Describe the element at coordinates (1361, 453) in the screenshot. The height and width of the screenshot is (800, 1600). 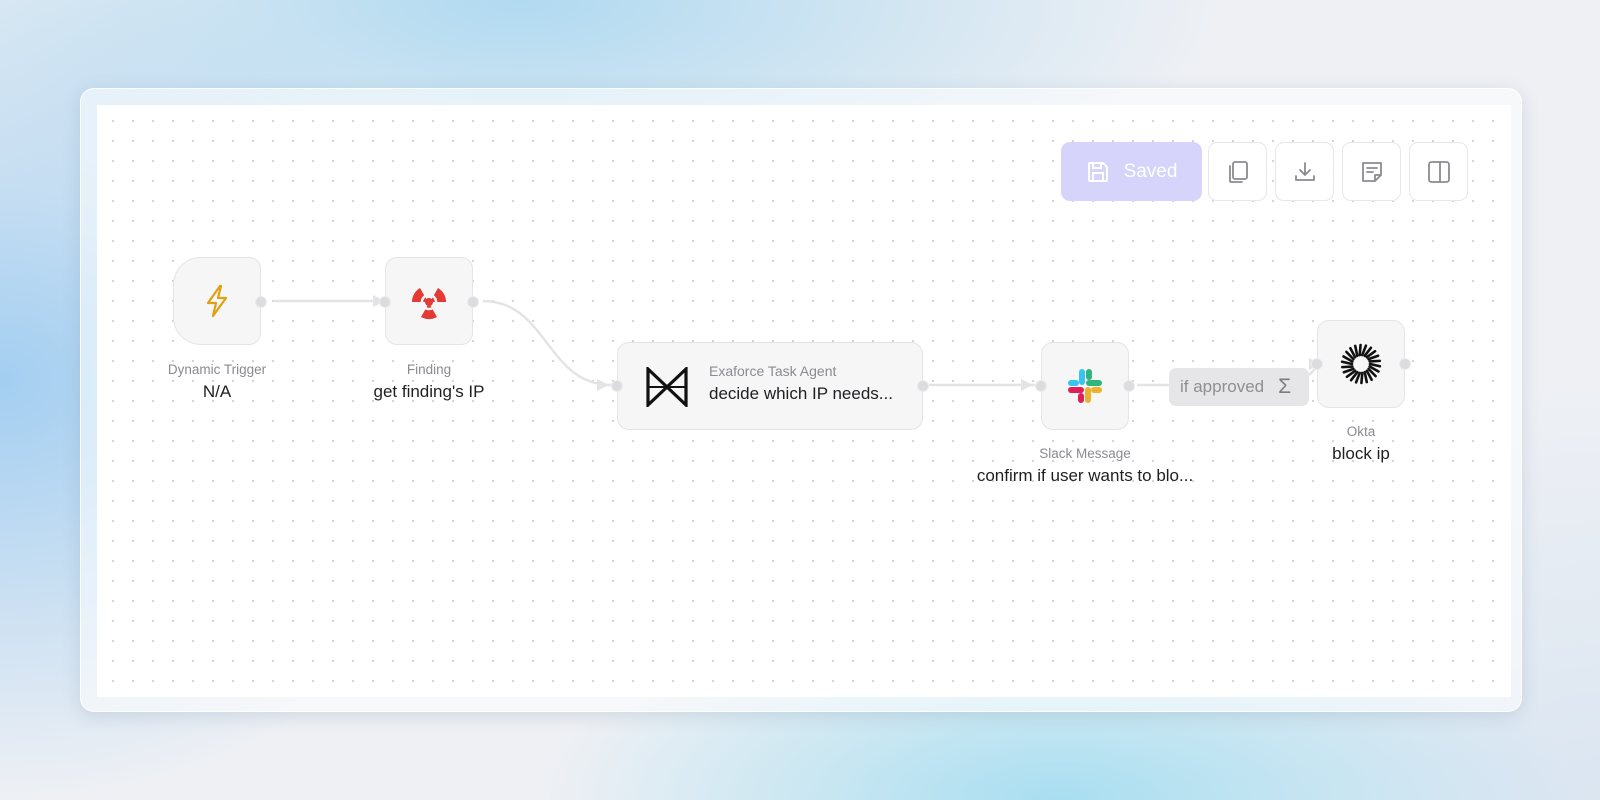
I see `node-title: block ip` at that location.